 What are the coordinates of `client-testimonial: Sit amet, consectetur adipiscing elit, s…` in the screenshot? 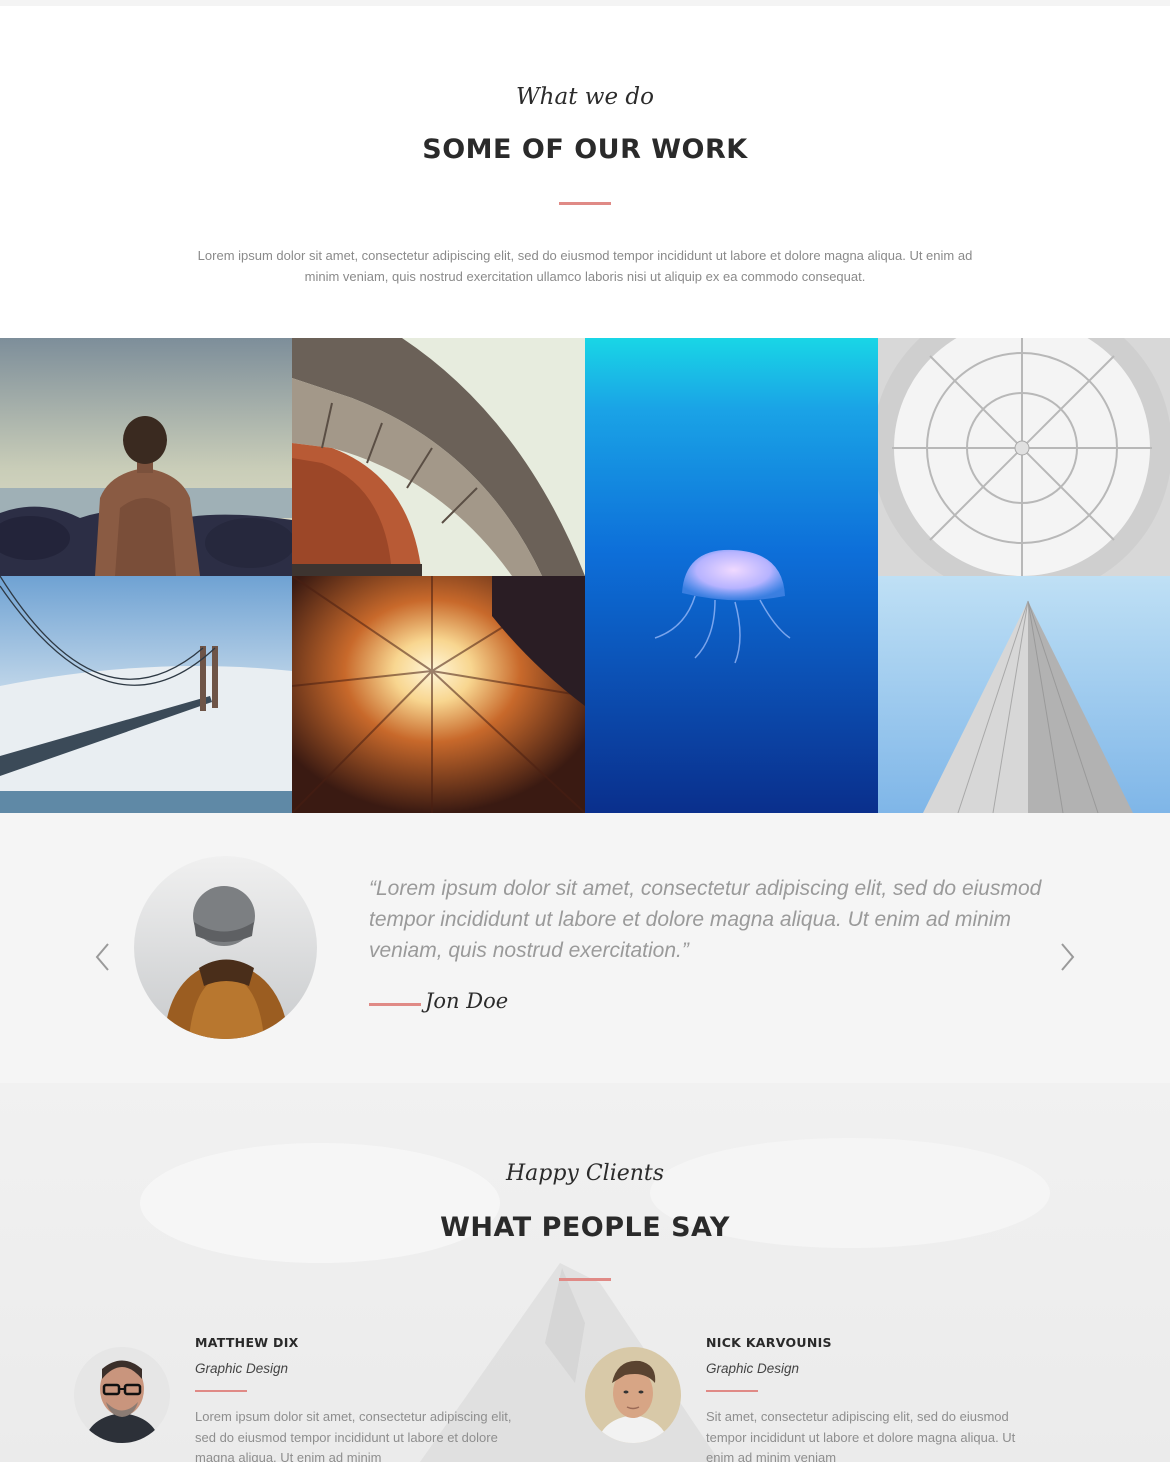 It's located at (861, 1435).